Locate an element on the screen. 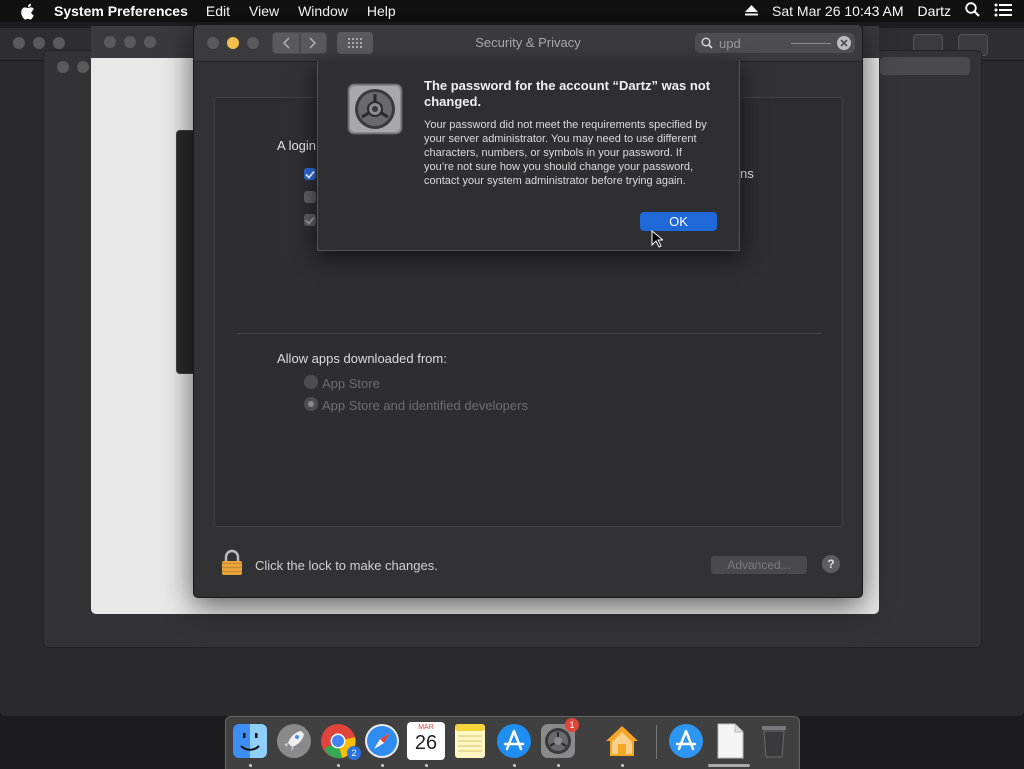 This screenshot has width=1024, height=769. document-indicator is located at coordinates (729, 765).